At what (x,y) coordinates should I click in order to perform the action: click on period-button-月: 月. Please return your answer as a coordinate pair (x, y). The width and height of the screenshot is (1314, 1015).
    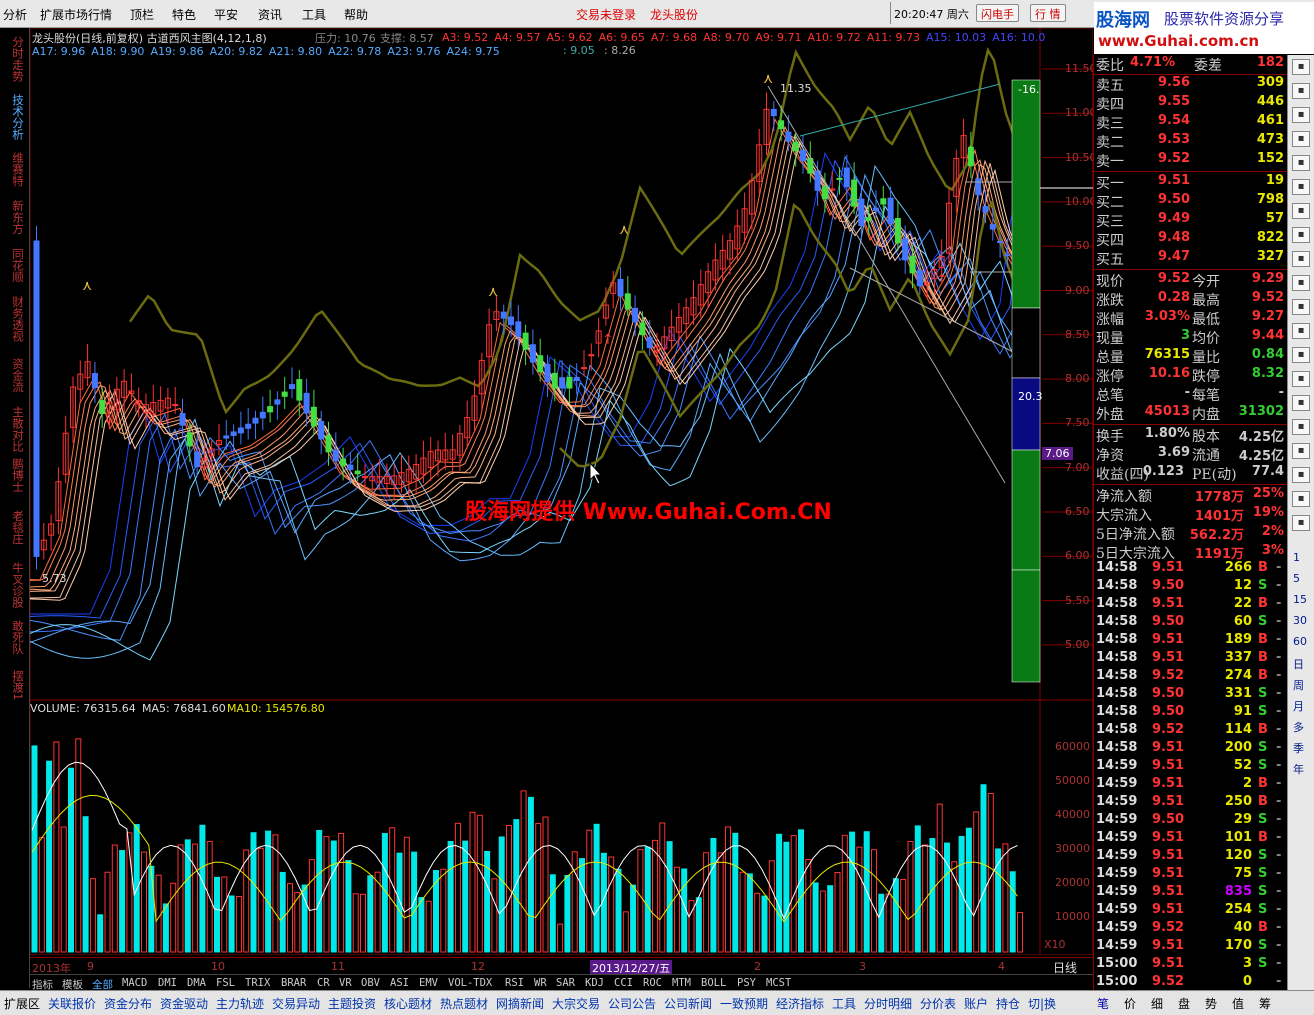
    Looking at the image, I should click on (1298, 706).